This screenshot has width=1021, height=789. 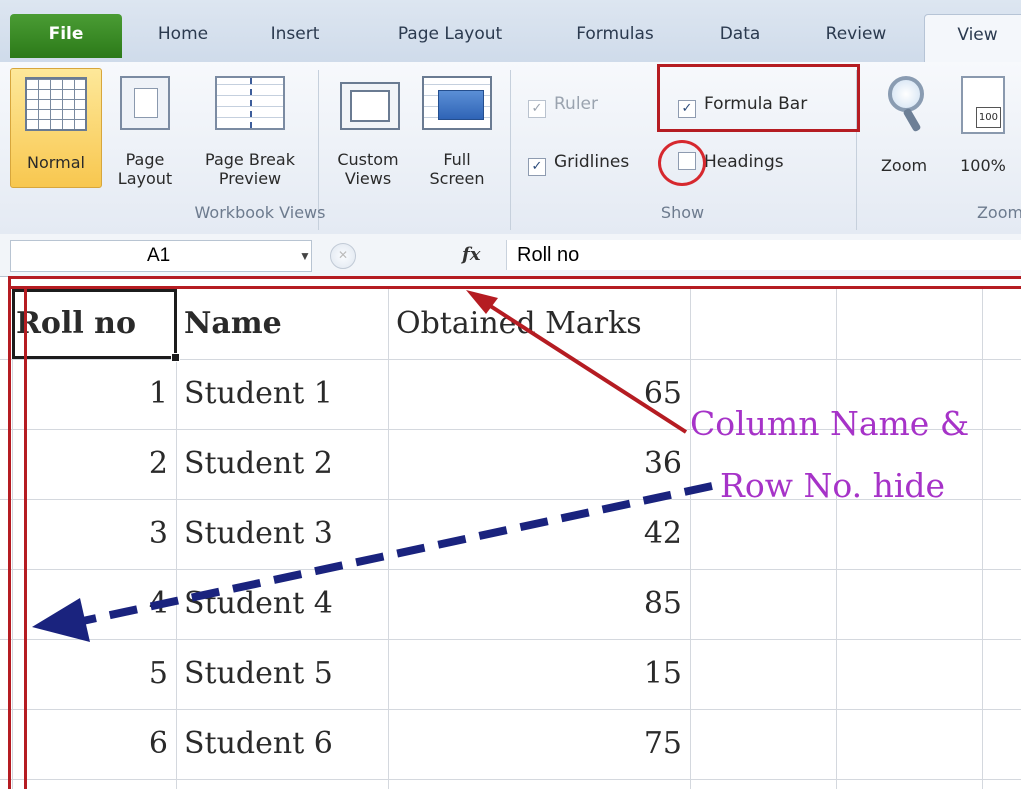 I want to click on red-arrow-head, so click(x=482, y=302).